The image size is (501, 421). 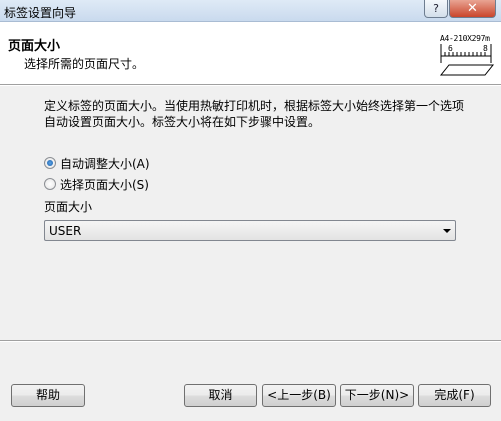 I want to click on ruler-paper-icon: 6 8, so click(x=467, y=60).